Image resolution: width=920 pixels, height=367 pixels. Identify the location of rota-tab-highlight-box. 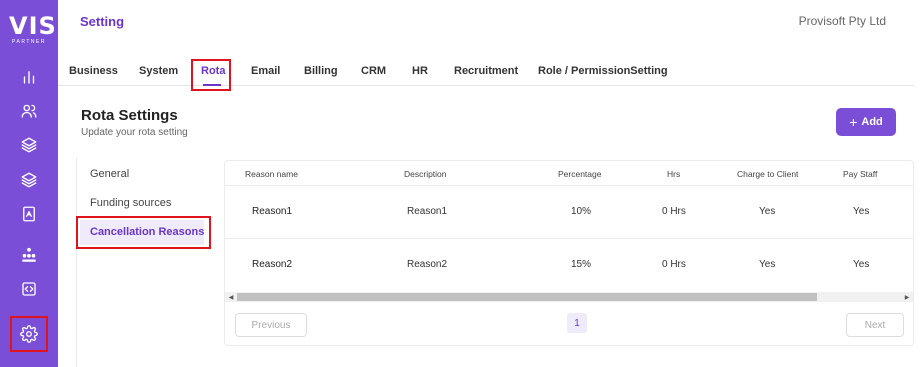
(211, 75).